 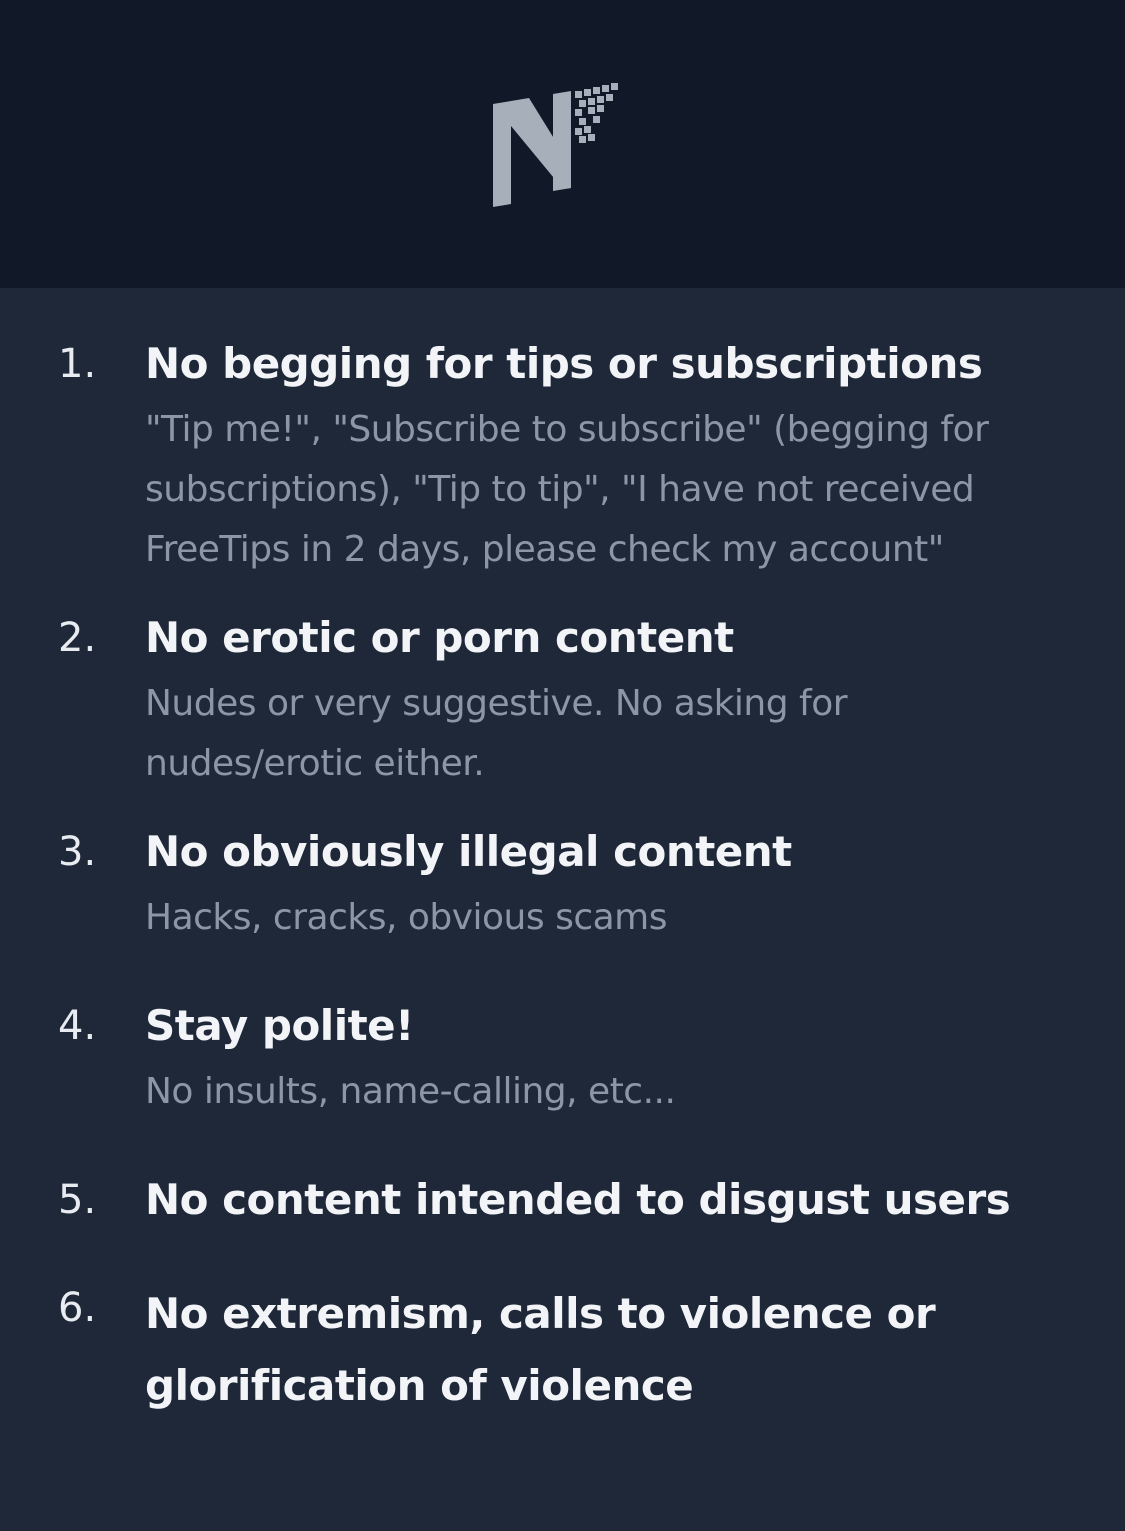 I want to click on rule-title: No begging for tips or subscriptions, so click(x=564, y=363).